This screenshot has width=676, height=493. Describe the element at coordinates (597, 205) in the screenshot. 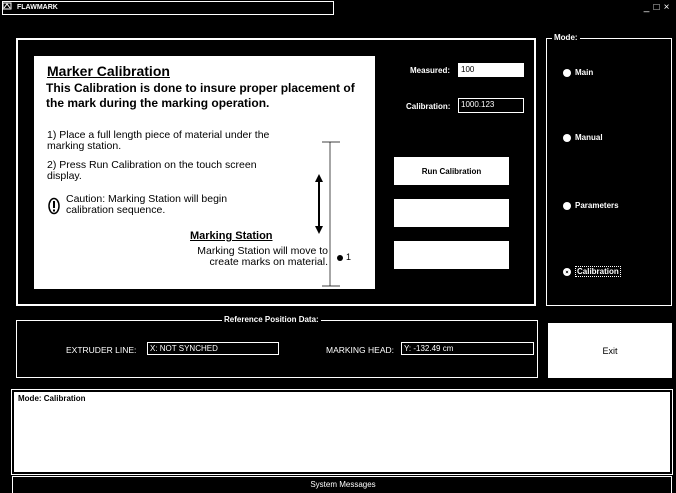

I see `mode-label-parameters: Parameters` at that location.